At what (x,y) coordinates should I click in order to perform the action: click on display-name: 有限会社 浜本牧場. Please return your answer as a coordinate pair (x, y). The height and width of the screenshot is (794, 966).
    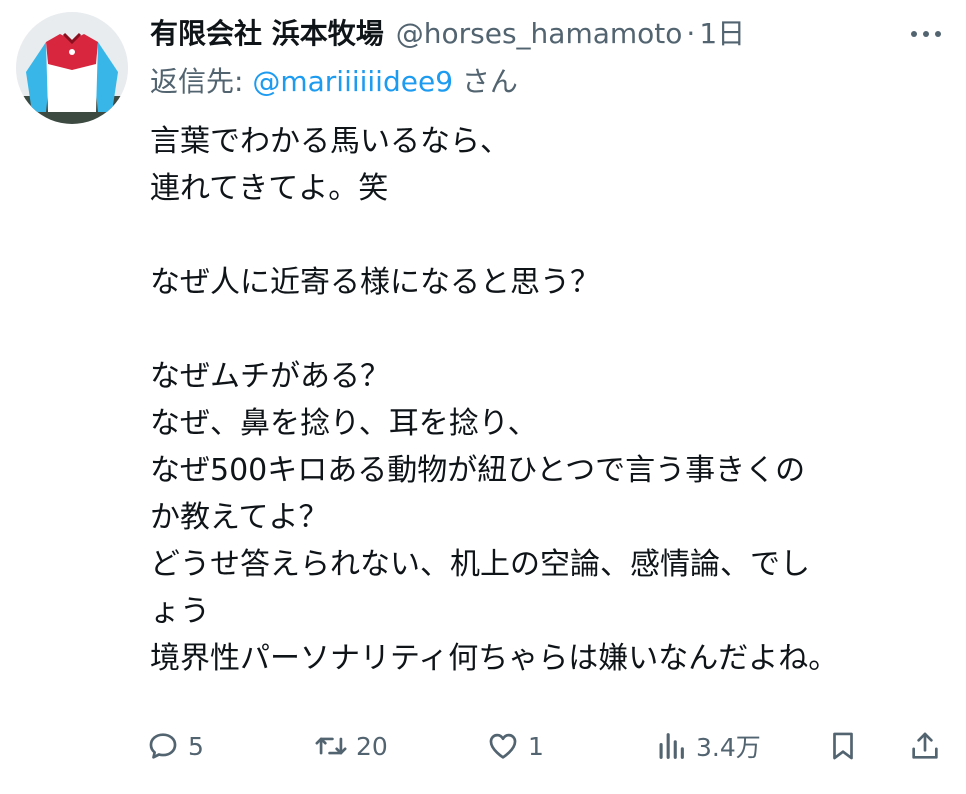
    Looking at the image, I should click on (267, 34).